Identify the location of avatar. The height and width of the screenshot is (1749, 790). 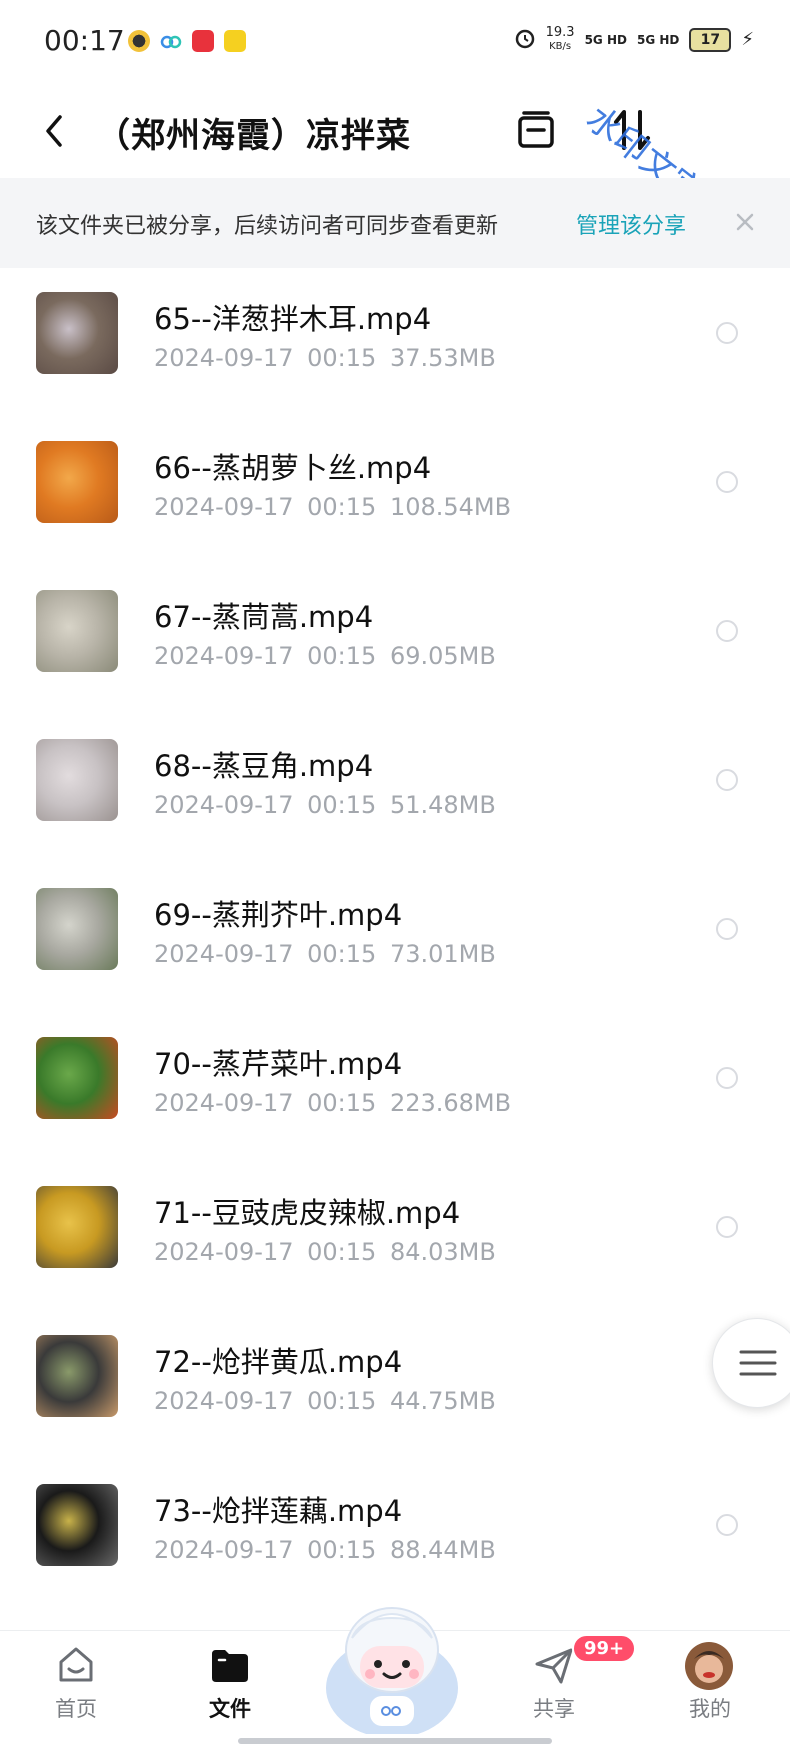
(709, 1666).